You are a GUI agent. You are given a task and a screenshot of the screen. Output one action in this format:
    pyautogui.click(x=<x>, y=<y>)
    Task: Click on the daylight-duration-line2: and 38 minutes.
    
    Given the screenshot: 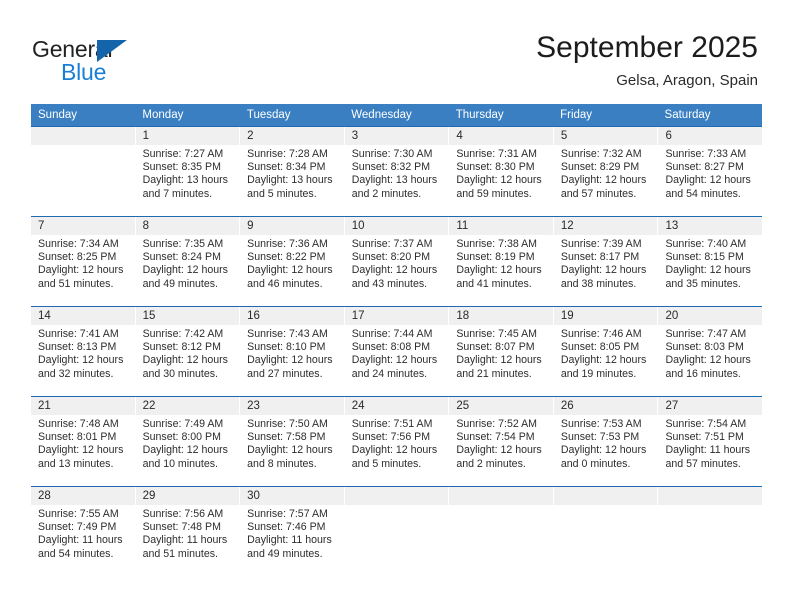 What is the action you would take?
    pyautogui.click(x=598, y=283)
    